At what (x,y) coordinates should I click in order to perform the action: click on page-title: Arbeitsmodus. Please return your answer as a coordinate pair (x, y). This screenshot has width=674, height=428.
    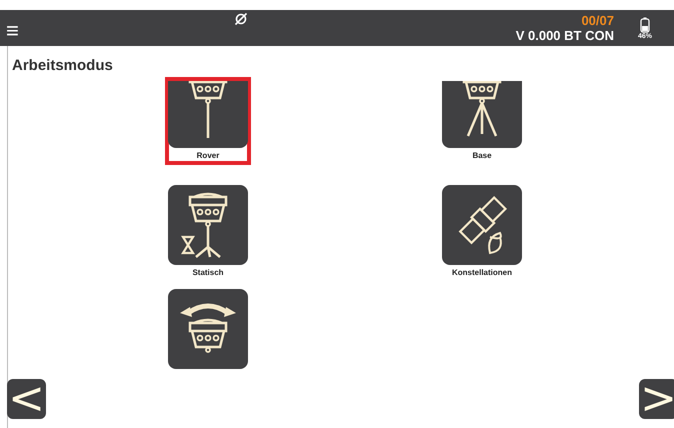
    Looking at the image, I should click on (62, 66).